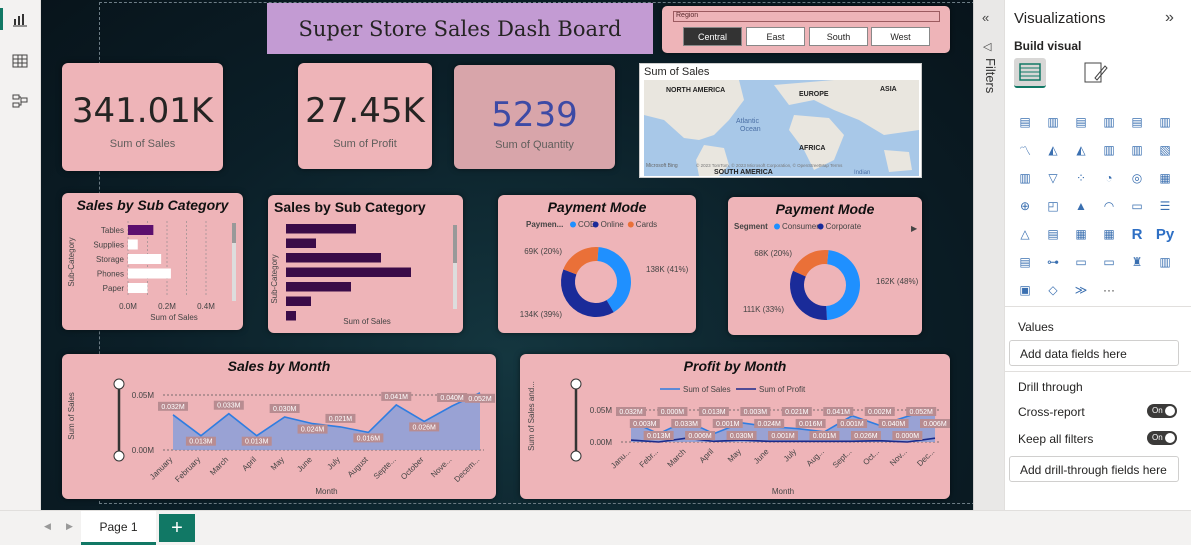 This screenshot has width=1191, height=545. What do you see at coordinates (1109, 122) in the screenshot?
I see `clustered-column-icon: ▥` at bounding box center [1109, 122].